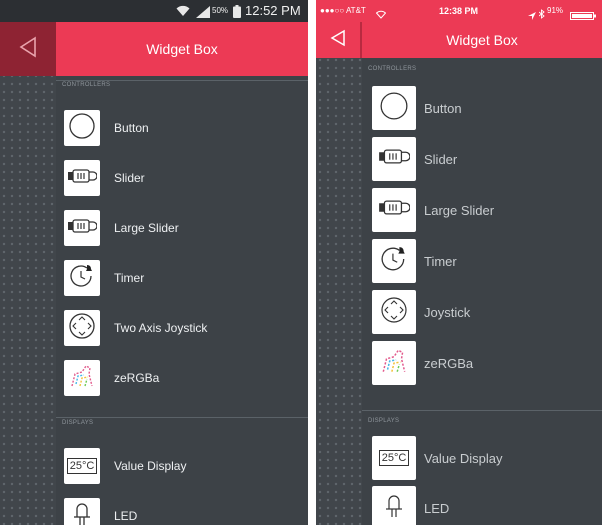 The height and width of the screenshot is (525, 602). I want to click on battery-percent: 91%, so click(555, 10).